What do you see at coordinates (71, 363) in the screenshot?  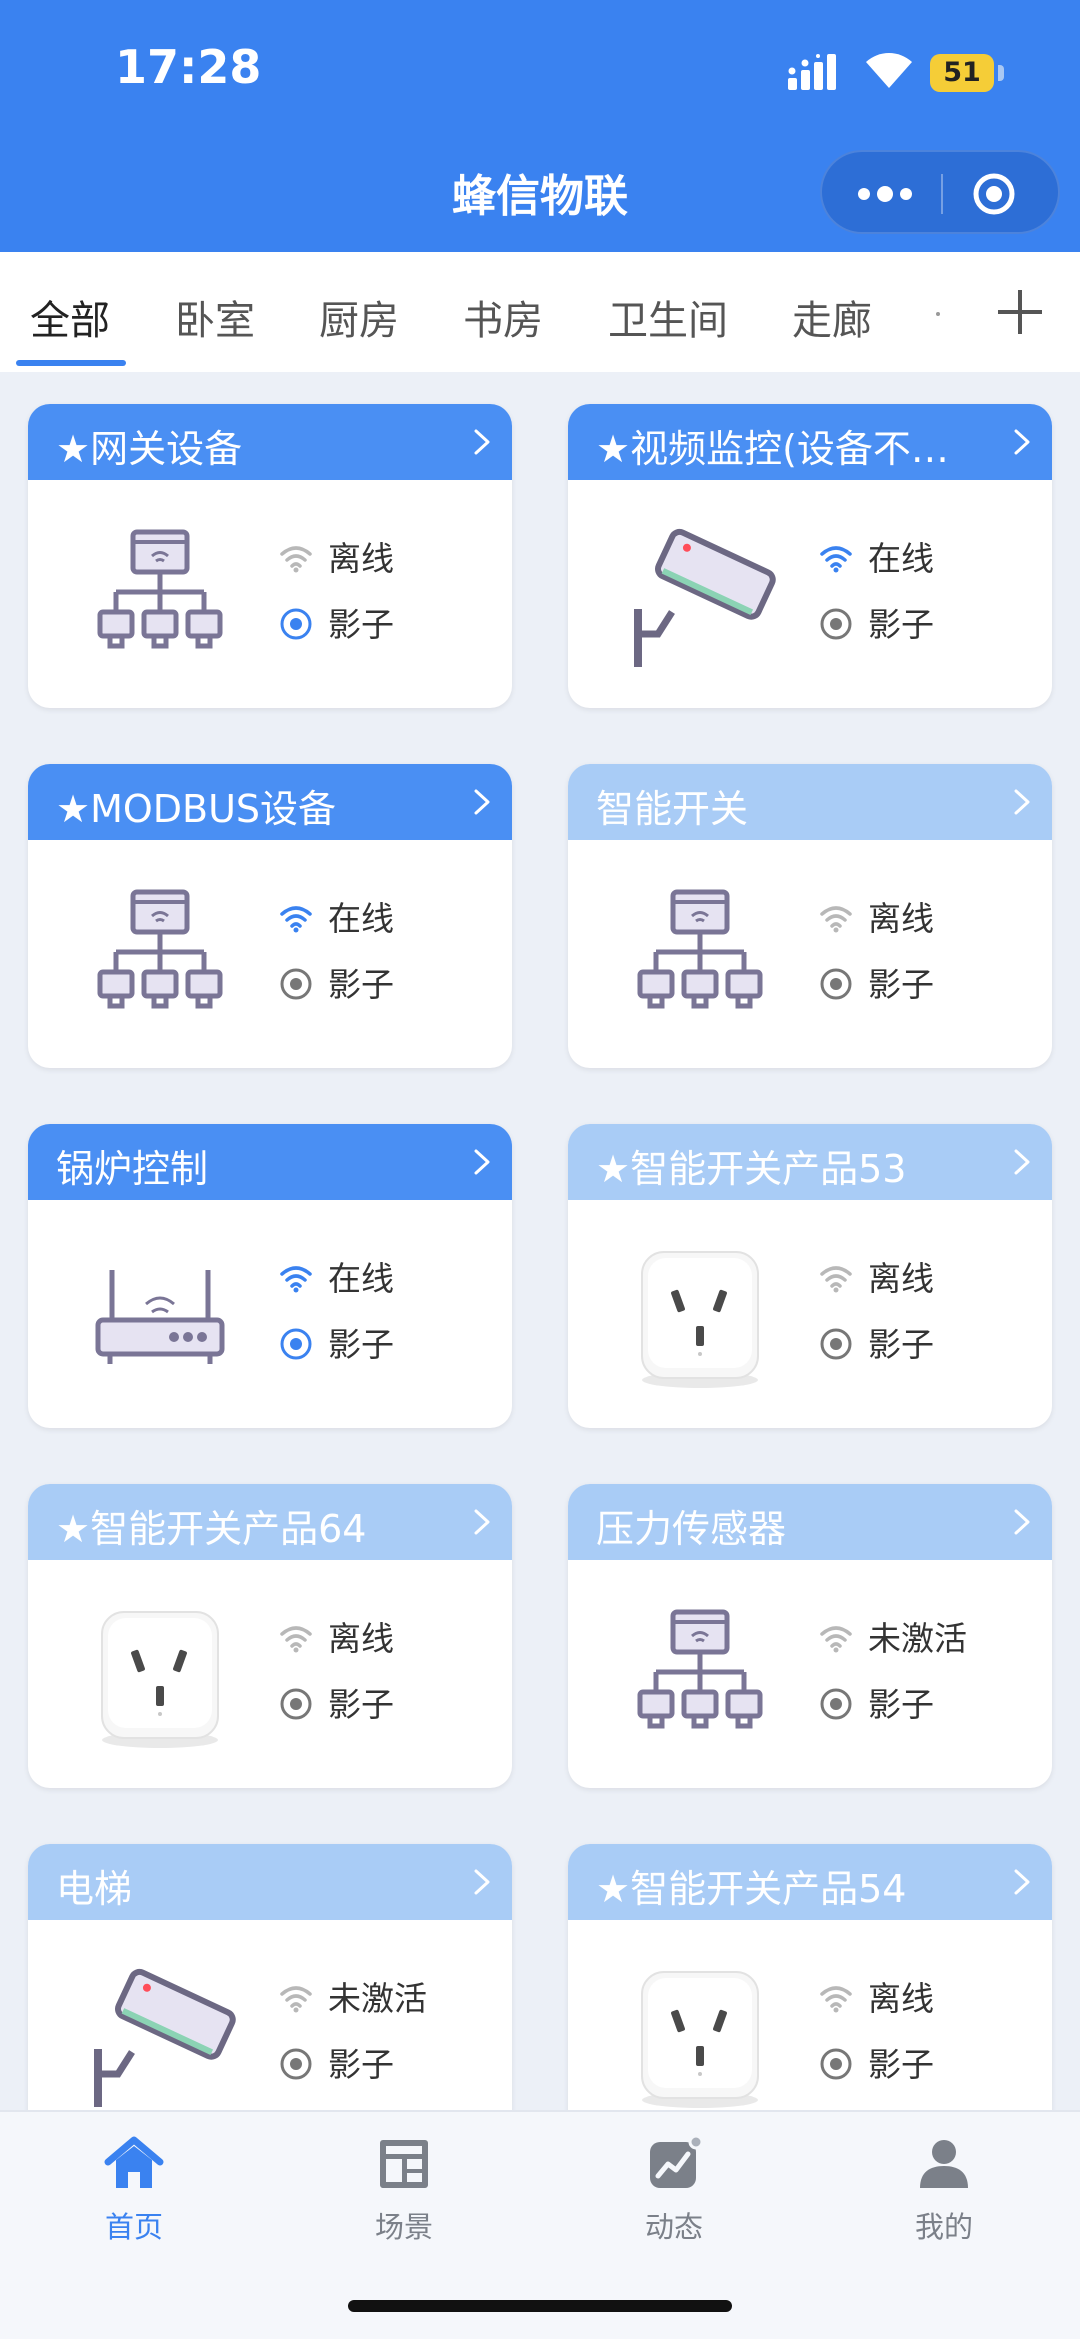 I see `active-tab-indicator` at bounding box center [71, 363].